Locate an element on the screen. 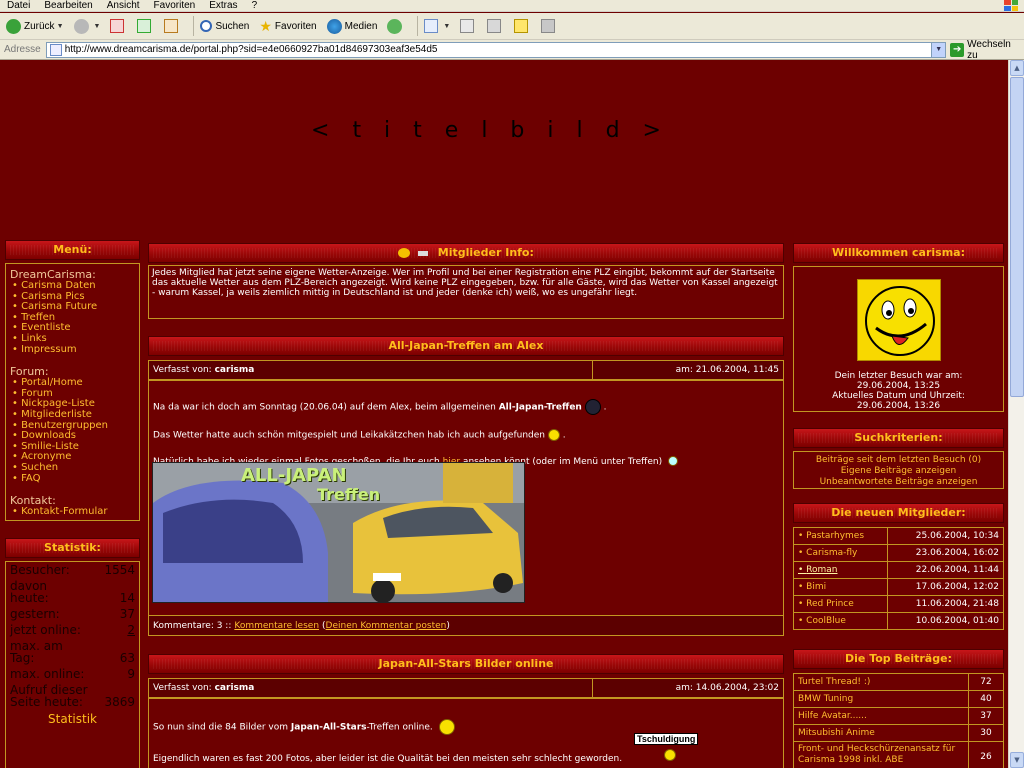  stop-icon is located at coordinates (117, 26).